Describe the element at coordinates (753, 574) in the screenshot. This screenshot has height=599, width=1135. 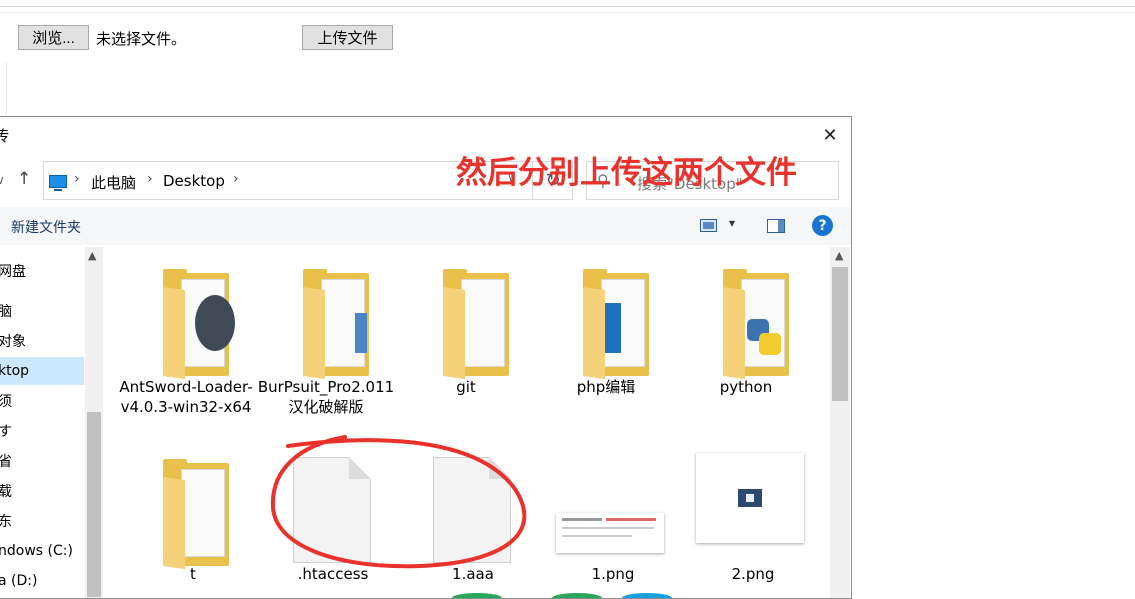
I see `file-name: 2.png` at that location.